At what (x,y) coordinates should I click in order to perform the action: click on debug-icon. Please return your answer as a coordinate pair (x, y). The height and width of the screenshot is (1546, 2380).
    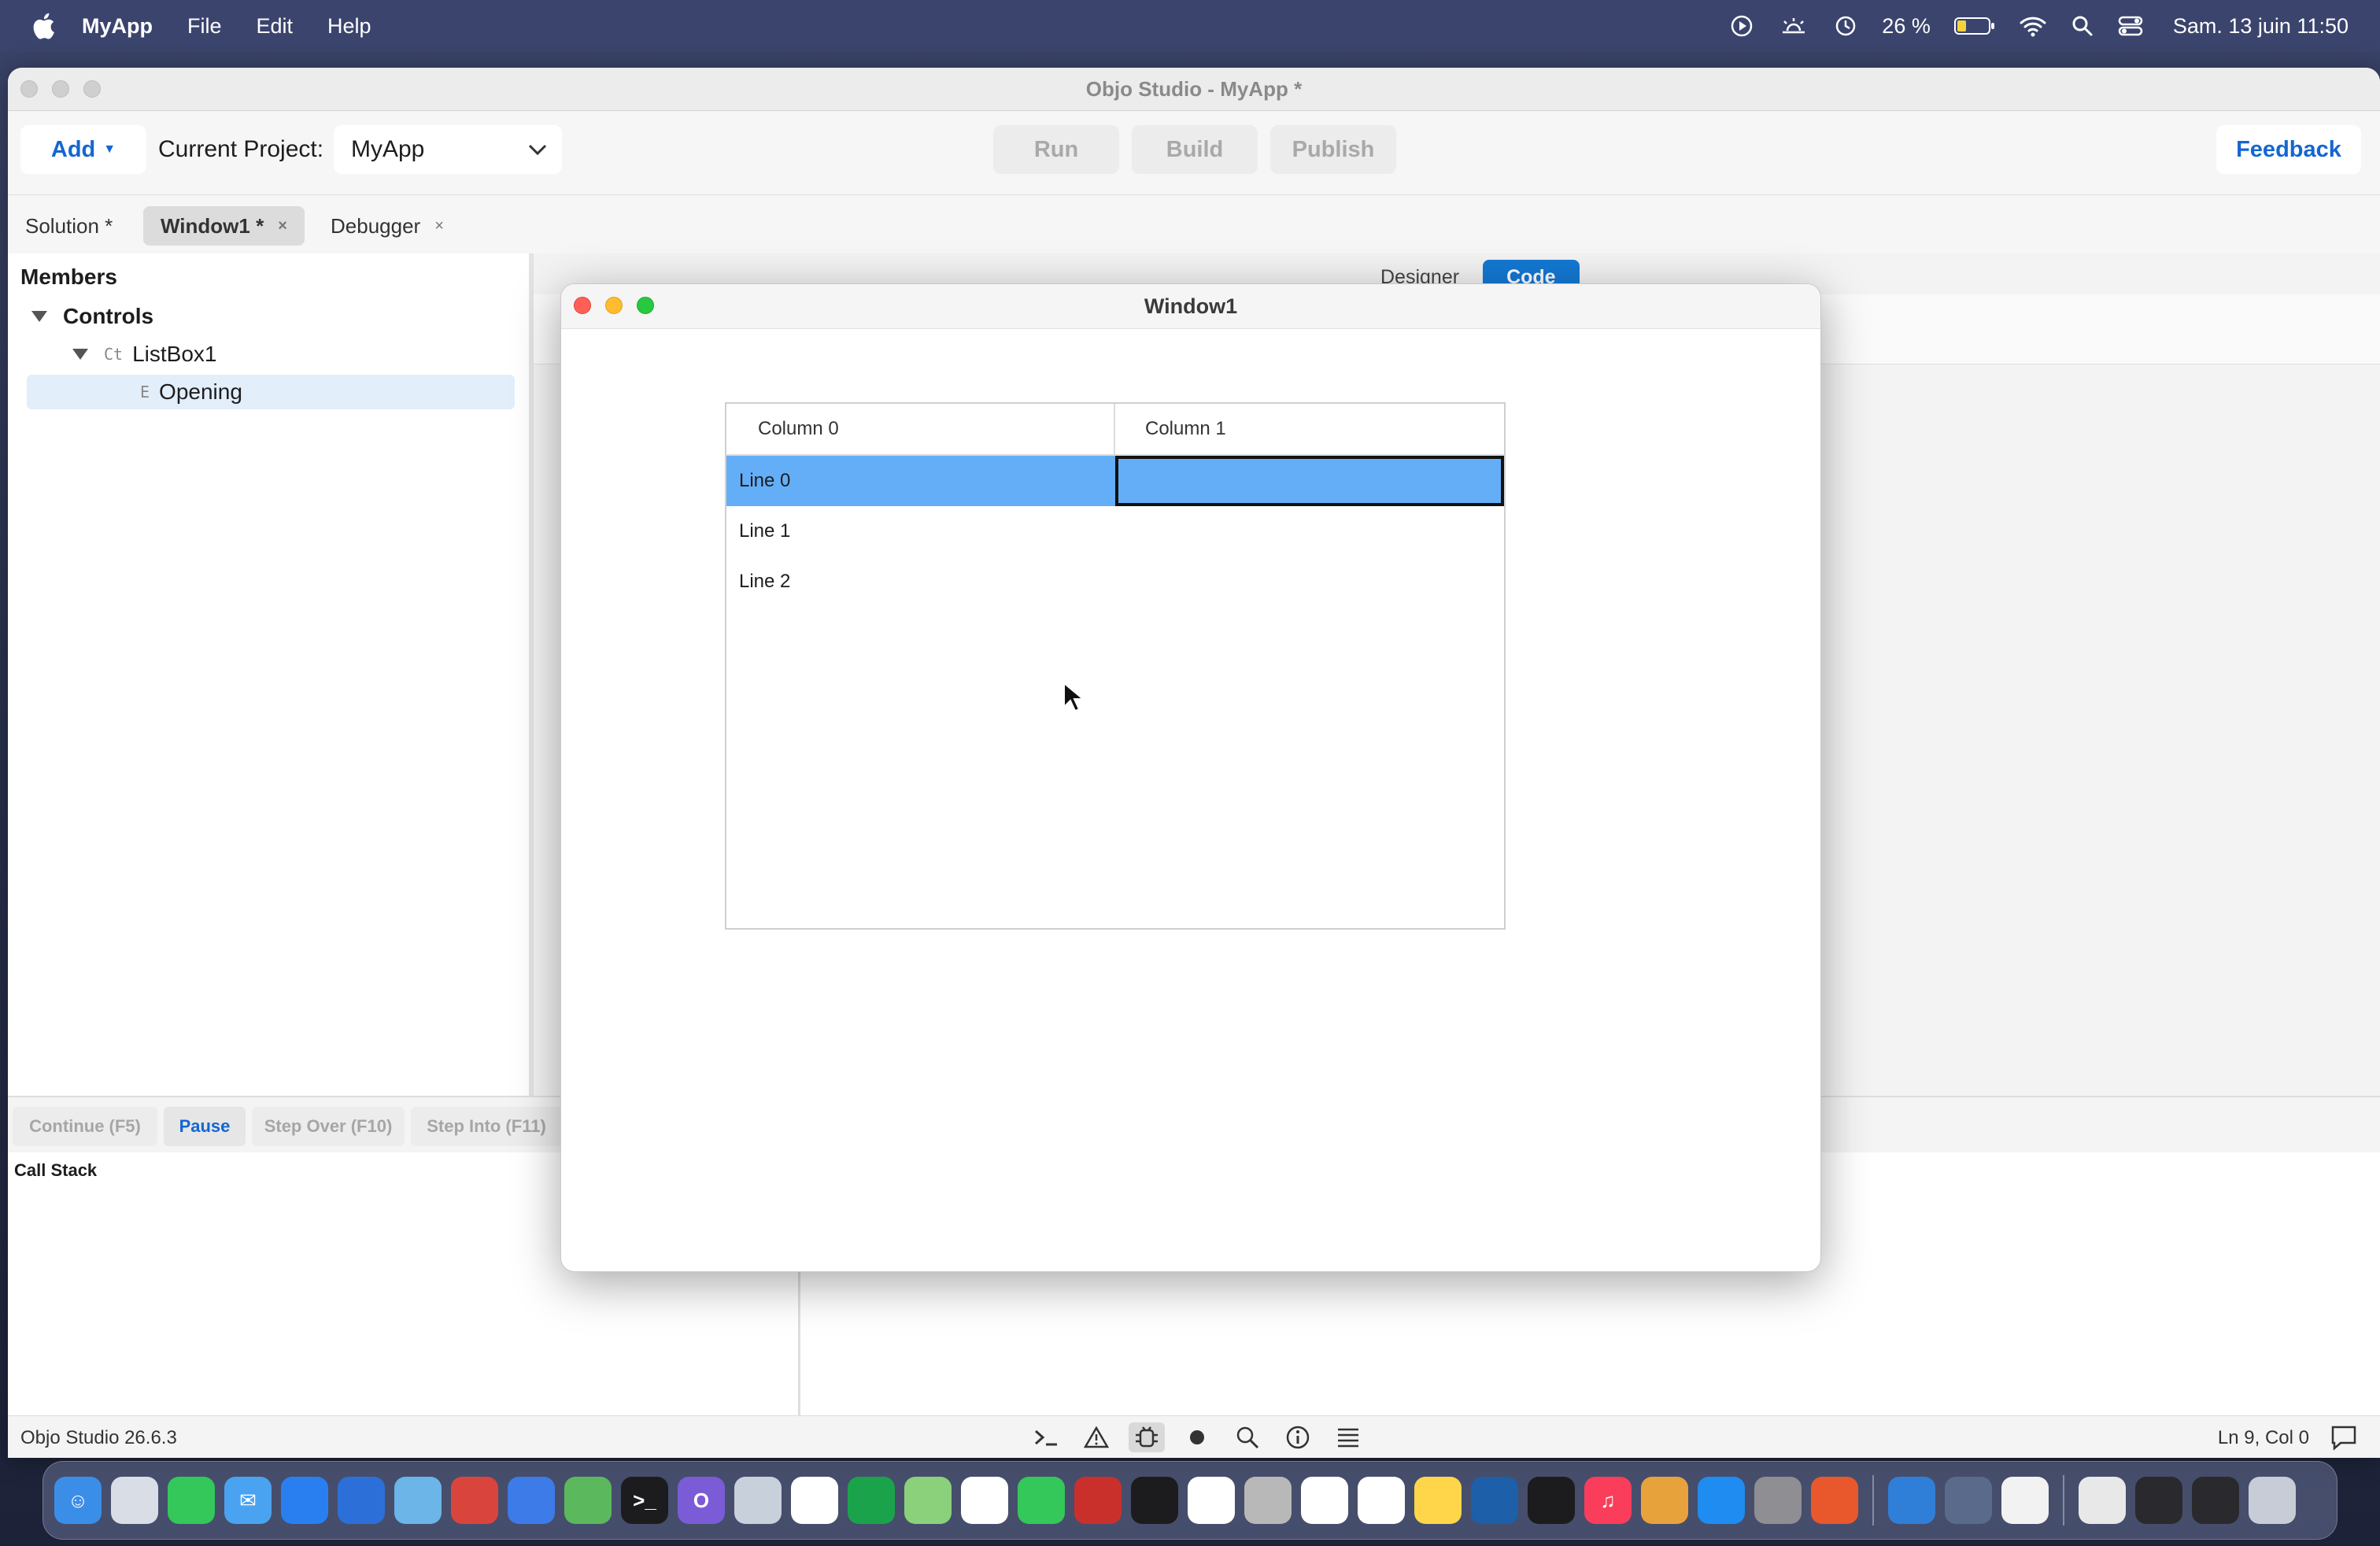
    Looking at the image, I should click on (1147, 1437).